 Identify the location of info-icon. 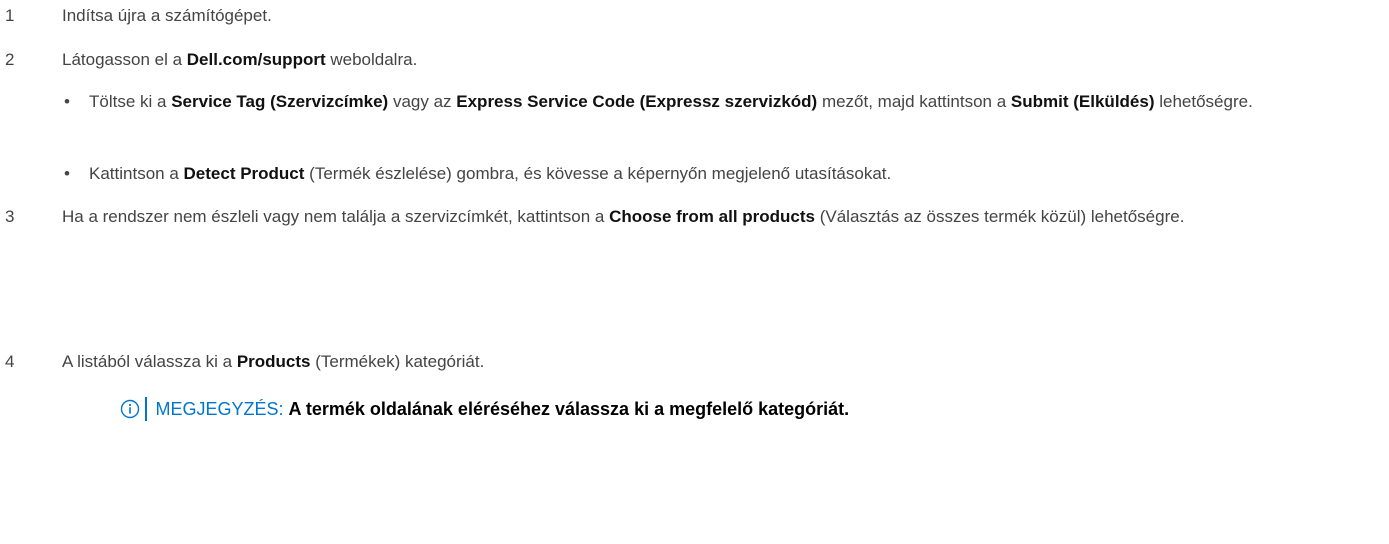
(130, 409).